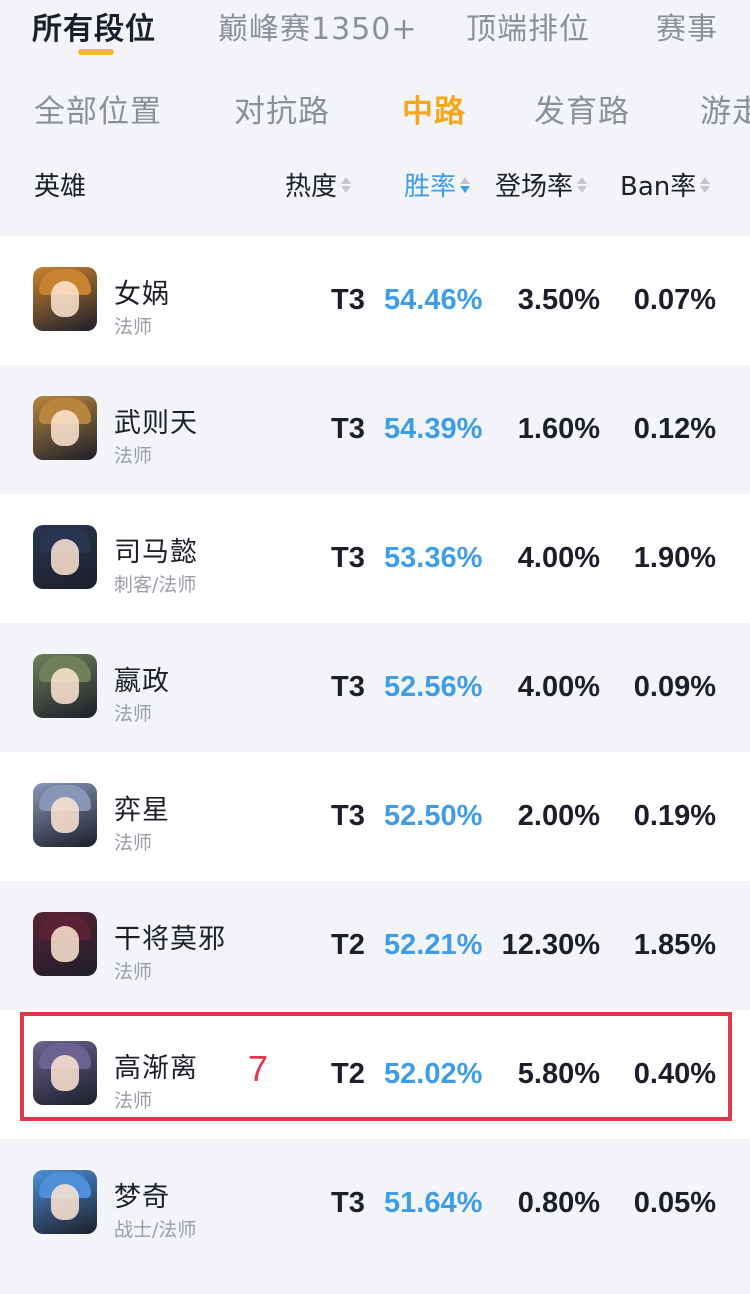  I want to click on rank-tier-tabs: 所有段位 巅峰赛1350+ 顶端排位 赛事, so click(375, 31).